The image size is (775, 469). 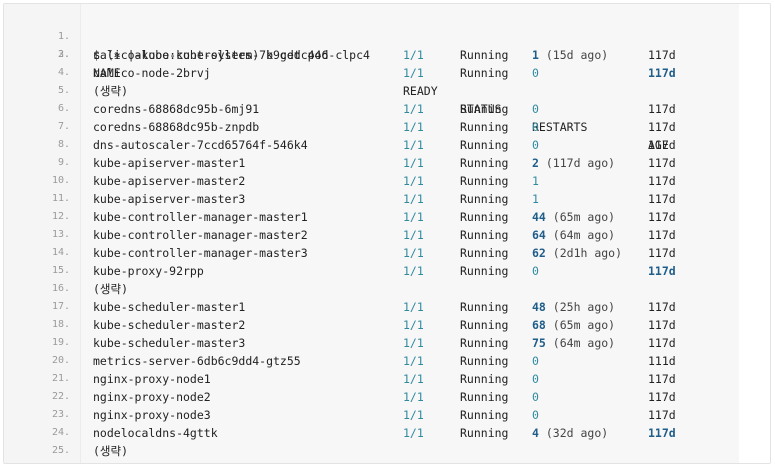 What do you see at coordinates (395, 397) in the screenshot?
I see `pod-row: 22. nginx-proxy-node2 1/1 Running 0 117d` at bounding box center [395, 397].